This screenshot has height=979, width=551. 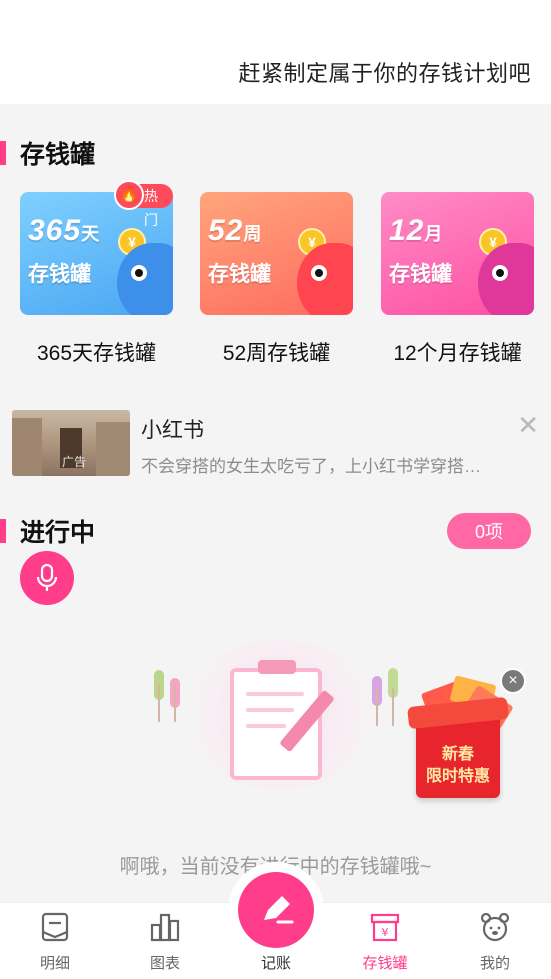 I want to click on hot-badge: 🔥 热门, so click(x=143, y=204).